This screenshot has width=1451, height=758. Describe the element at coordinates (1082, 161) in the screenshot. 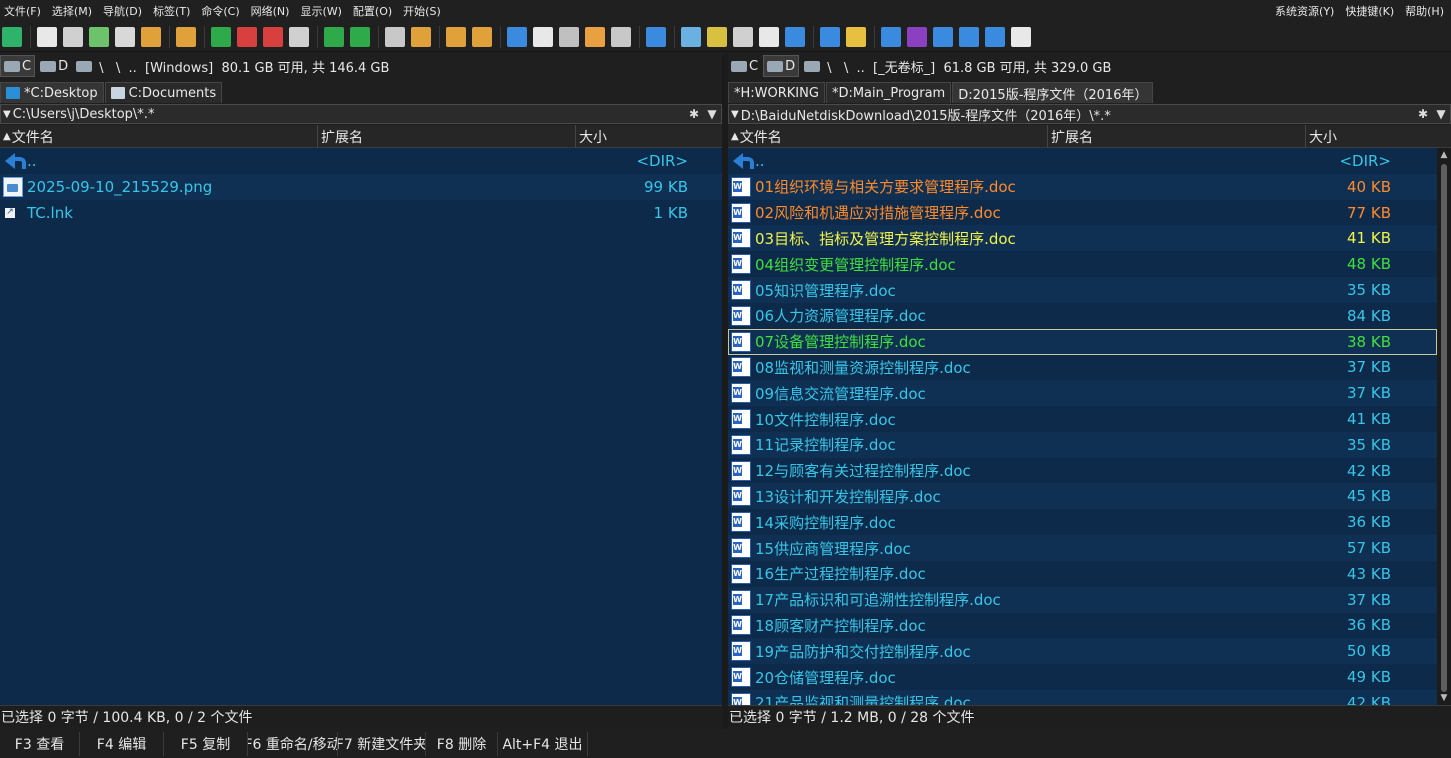

I see `parent-dir-row: .. <DIR>` at that location.